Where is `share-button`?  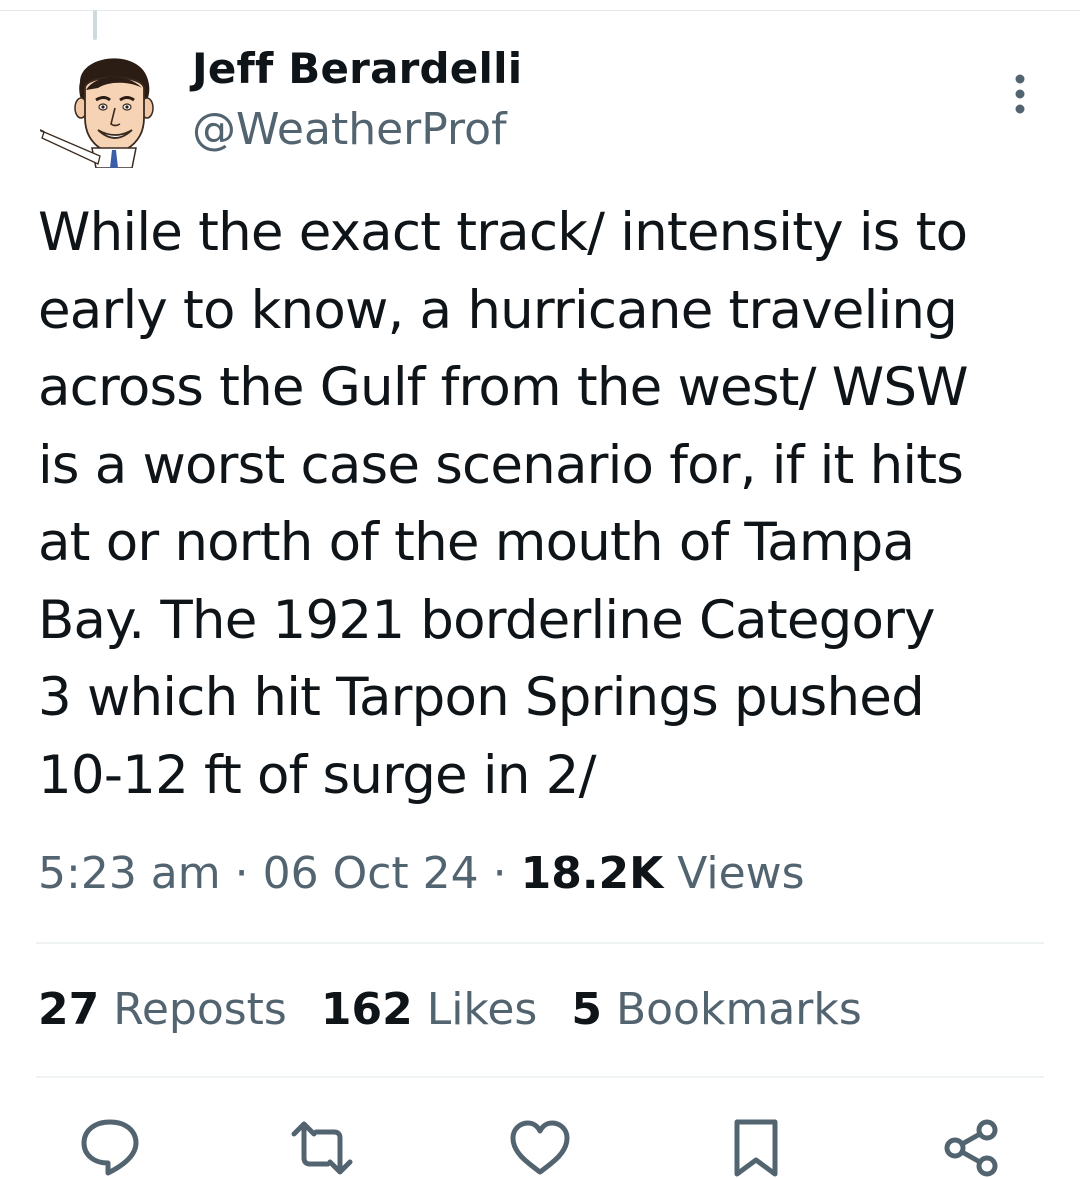
share-button is located at coordinates (972, 1148).